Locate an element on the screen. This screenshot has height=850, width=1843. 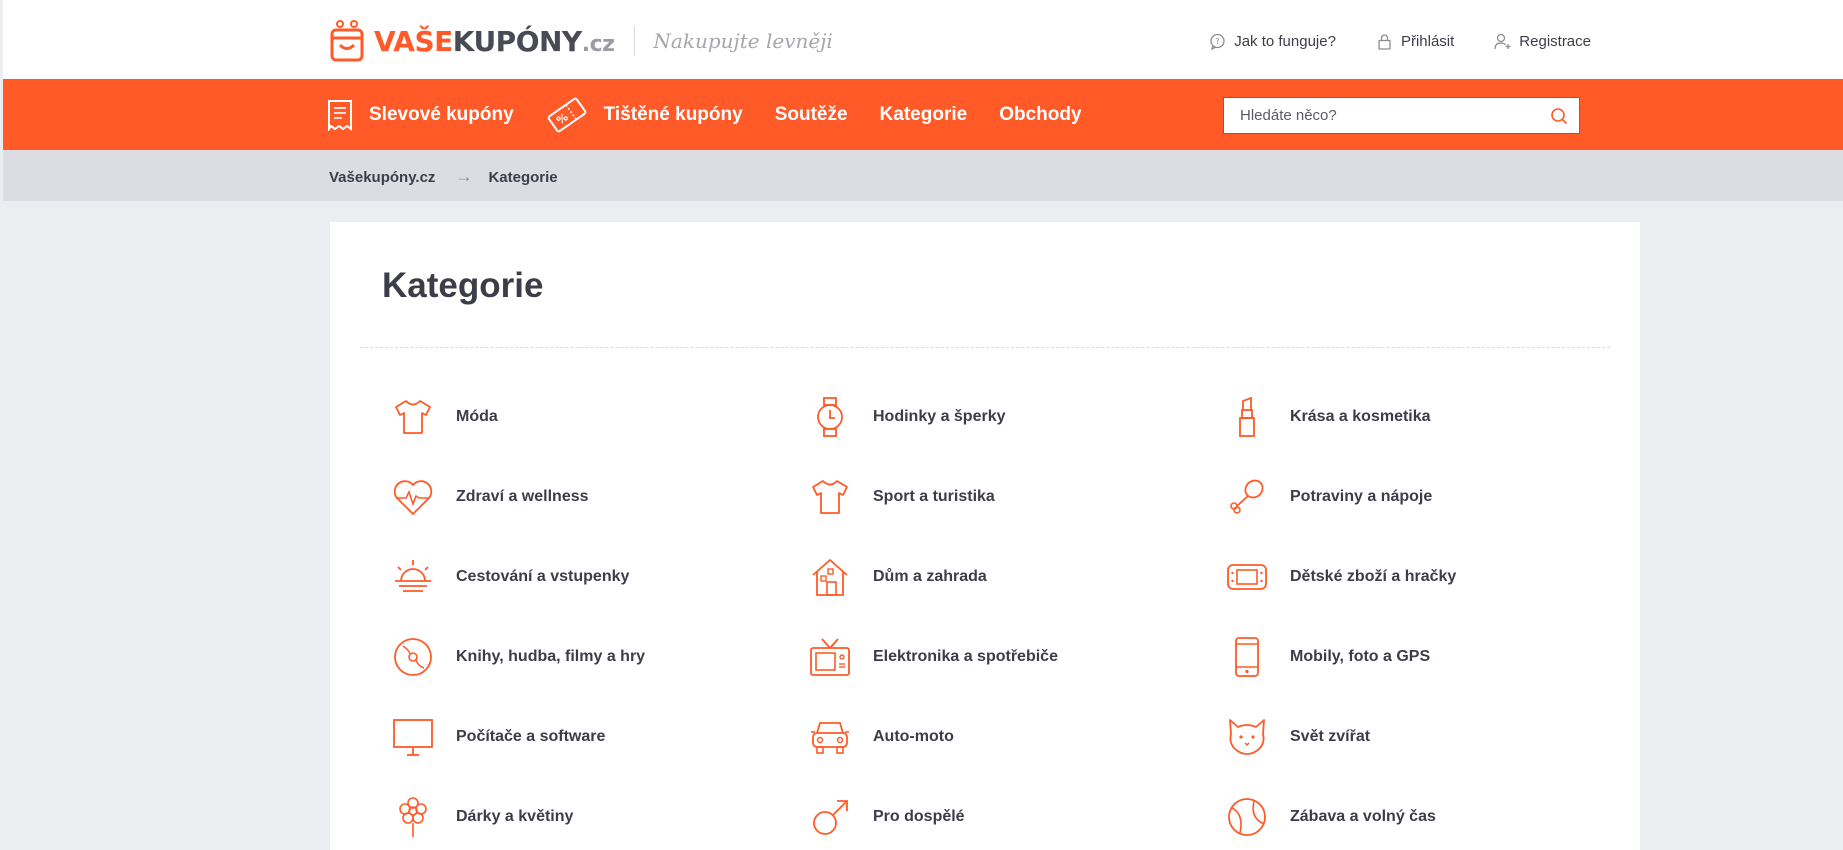
receipt-icon is located at coordinates (340, 115).